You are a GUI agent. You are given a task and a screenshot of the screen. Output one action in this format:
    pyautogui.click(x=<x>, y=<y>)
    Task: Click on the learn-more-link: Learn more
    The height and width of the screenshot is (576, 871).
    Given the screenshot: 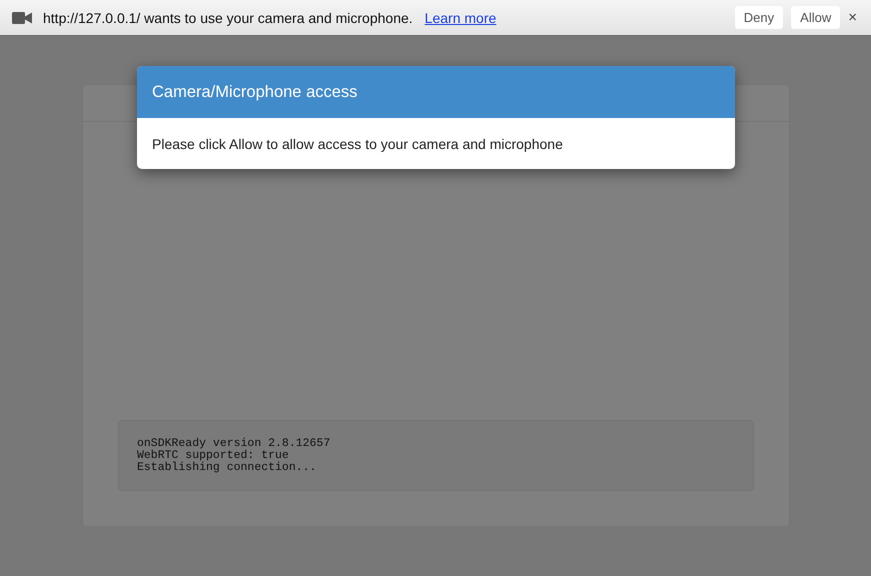 What is the action you would take?
    pyautogui.click(x=460, y=18)
    